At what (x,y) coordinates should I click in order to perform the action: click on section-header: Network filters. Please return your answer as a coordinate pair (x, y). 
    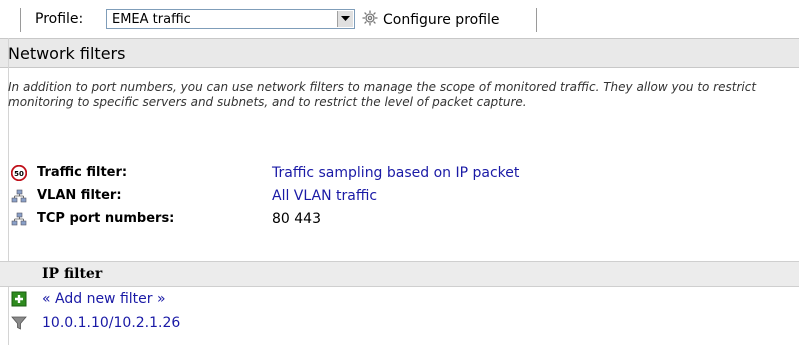
    Looking at the image, I should click on (399, 53).